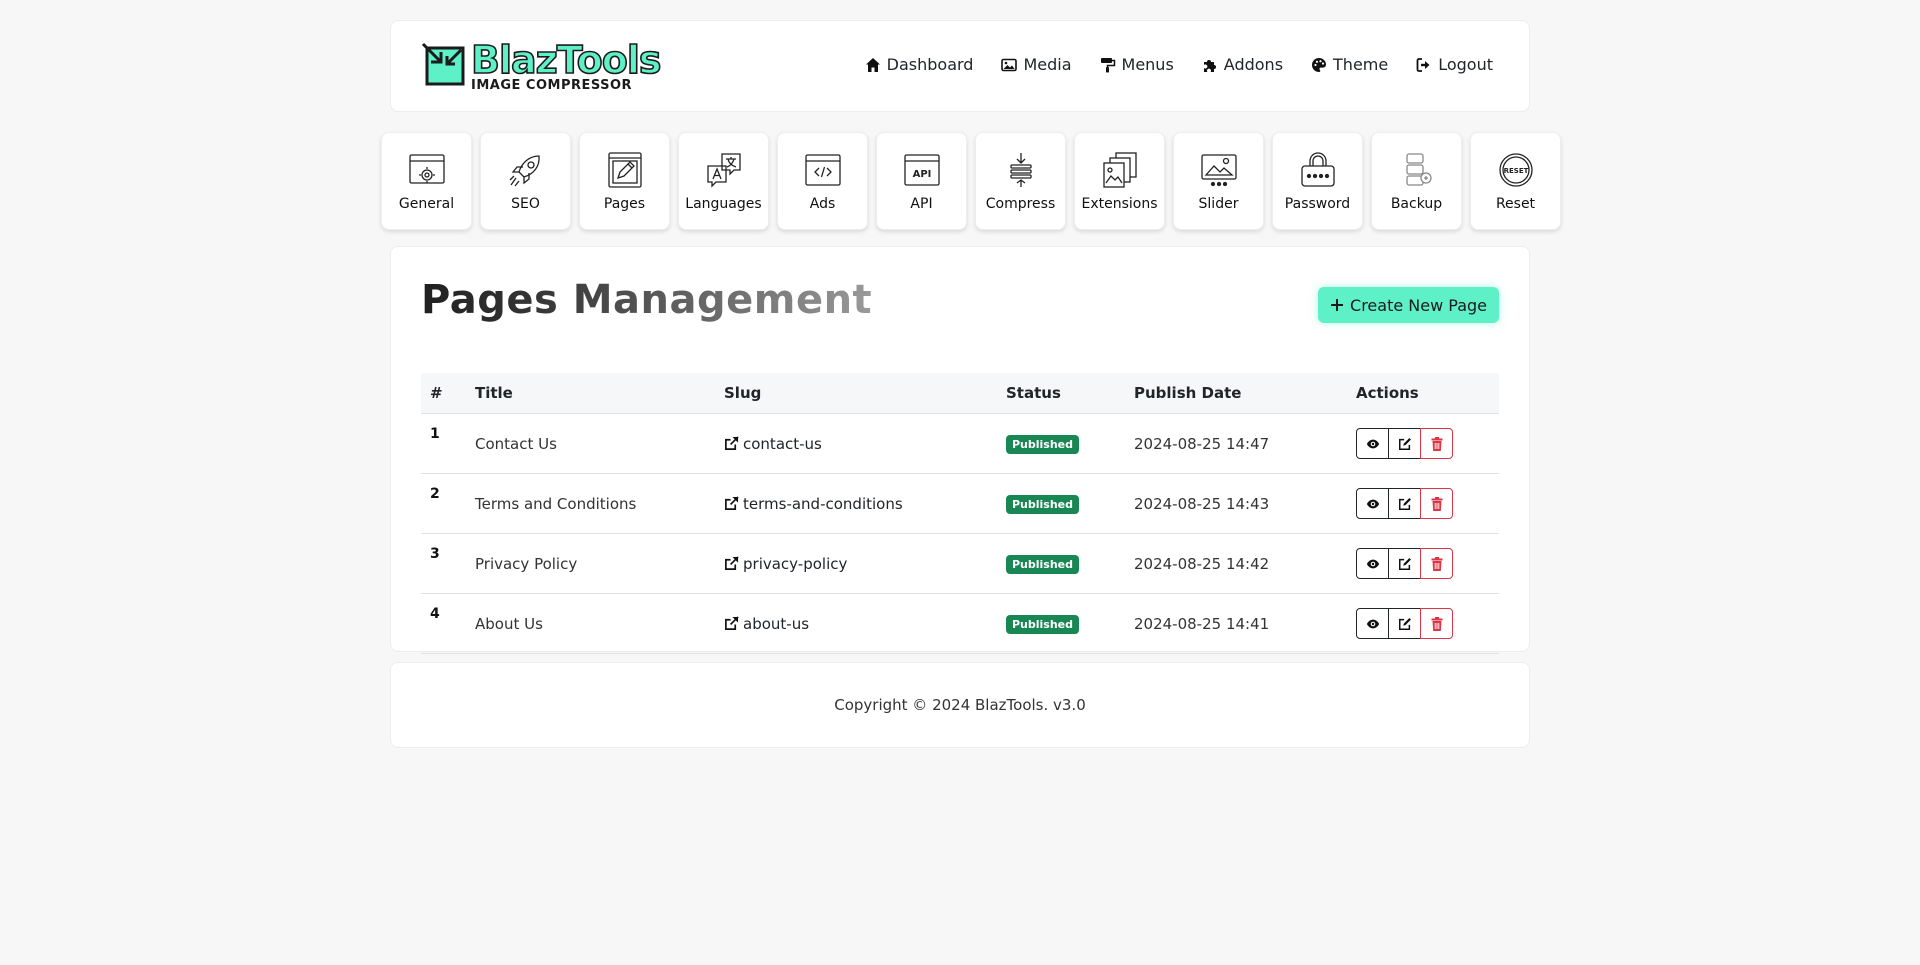 Image resolution: width=1920 pixels, height=965 pixels. Describe the element at coordinates (1236, 623) in the screenshot. I see `row-publish-date: 2024-08-25 14:41` at that location.